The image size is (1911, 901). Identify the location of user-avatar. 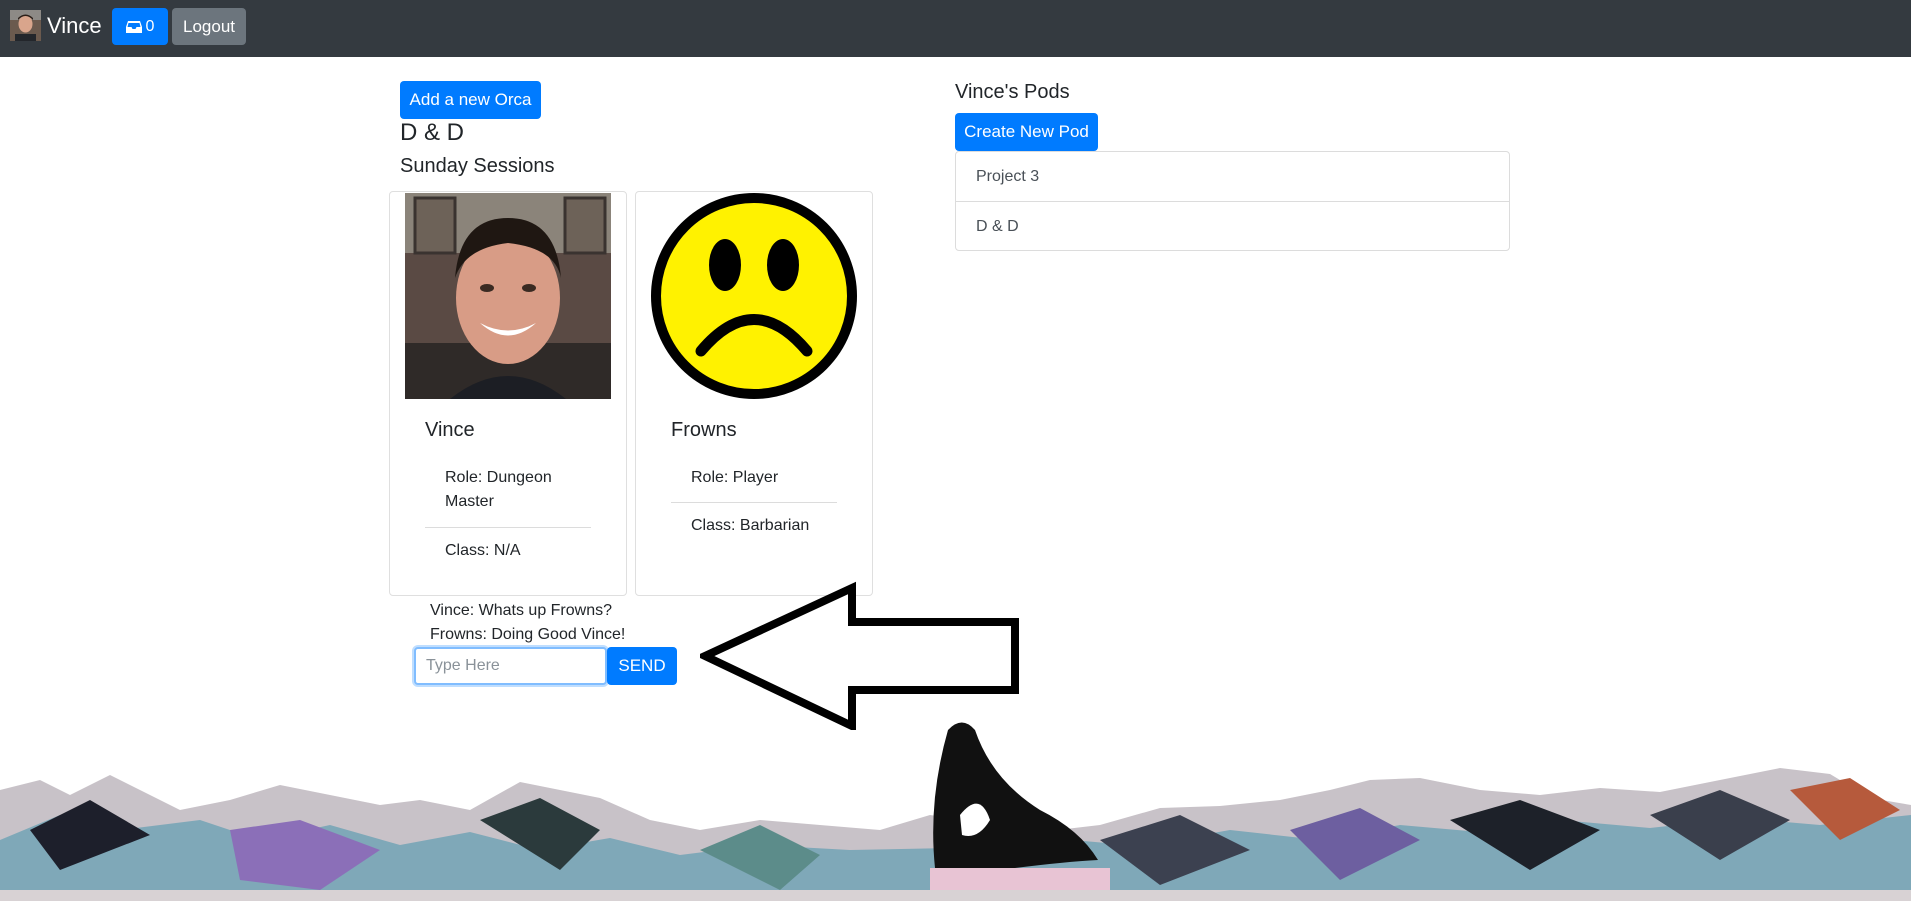
(25, 25).